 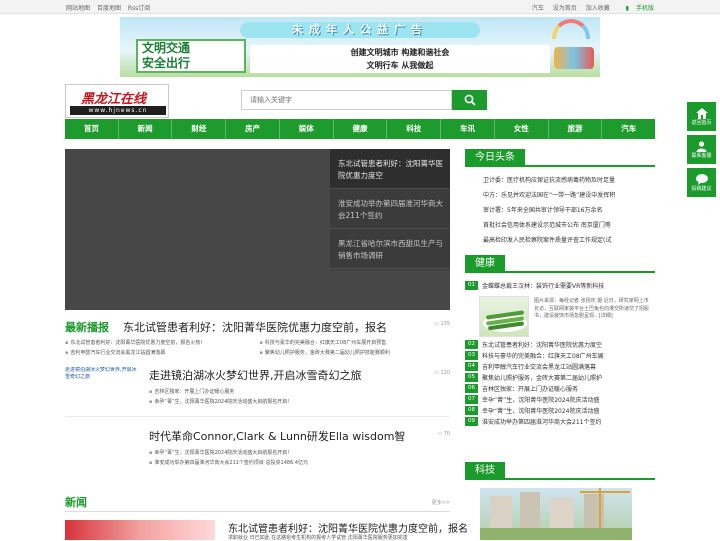 I want to click on ranked-item: 01 金蝶蝶总裁王汉林：装饰行业需要VR等新科技, so click(x=560, y=285).